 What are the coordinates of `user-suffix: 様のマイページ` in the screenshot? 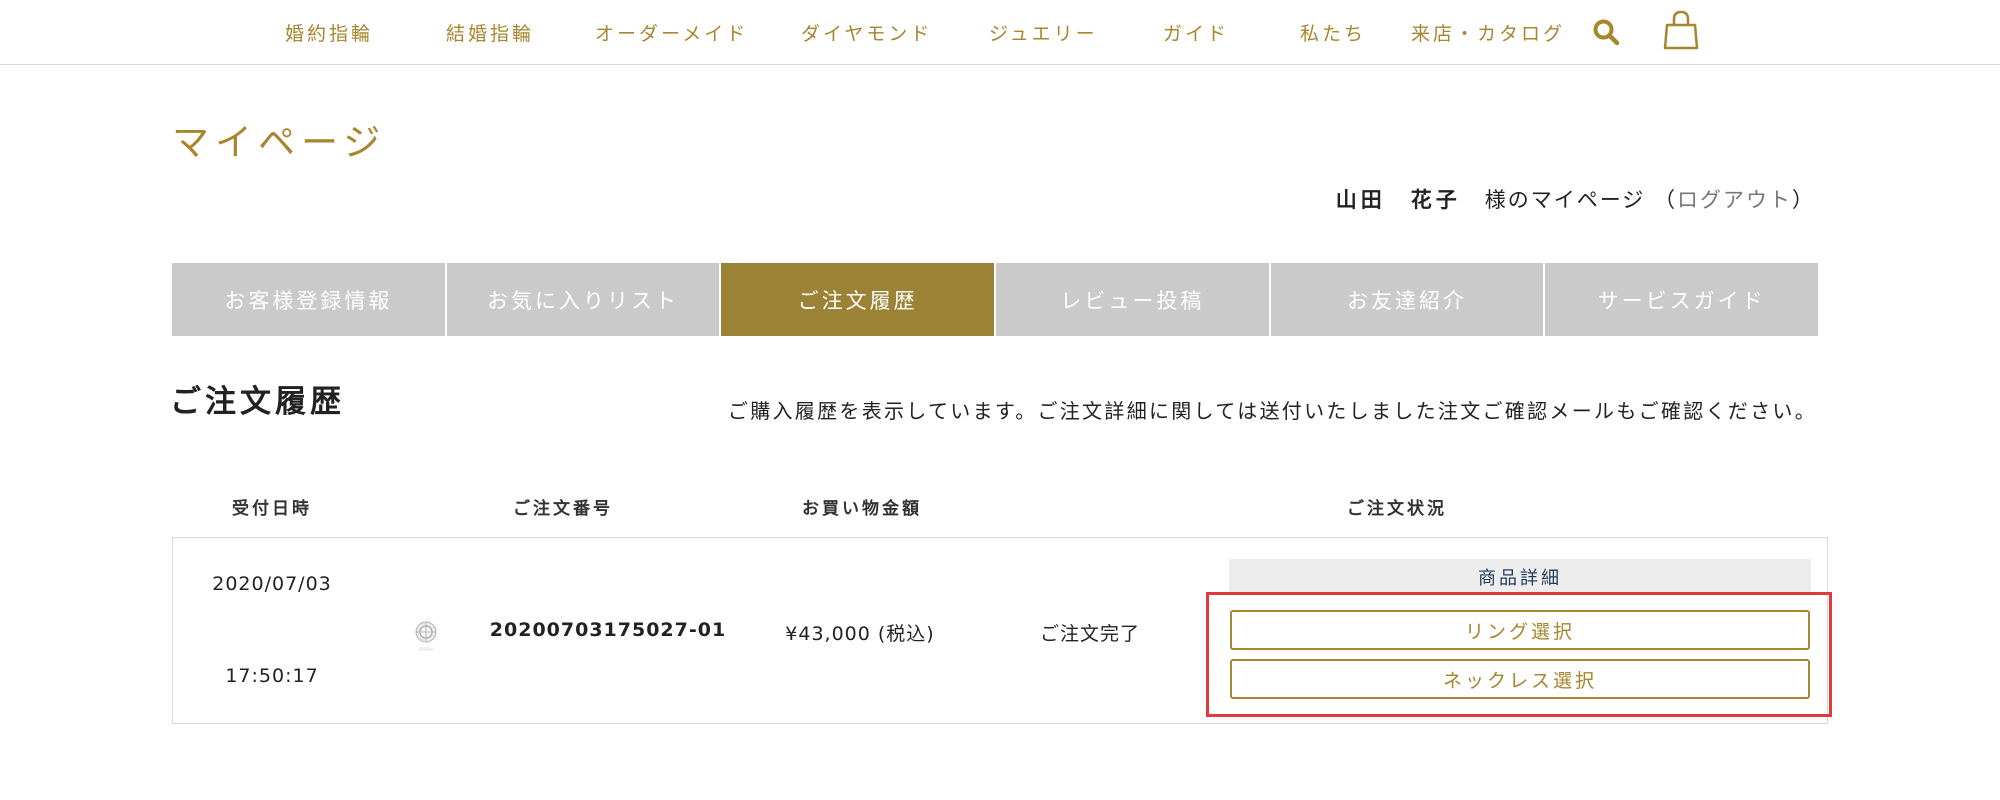 It's located at (1565, 200).